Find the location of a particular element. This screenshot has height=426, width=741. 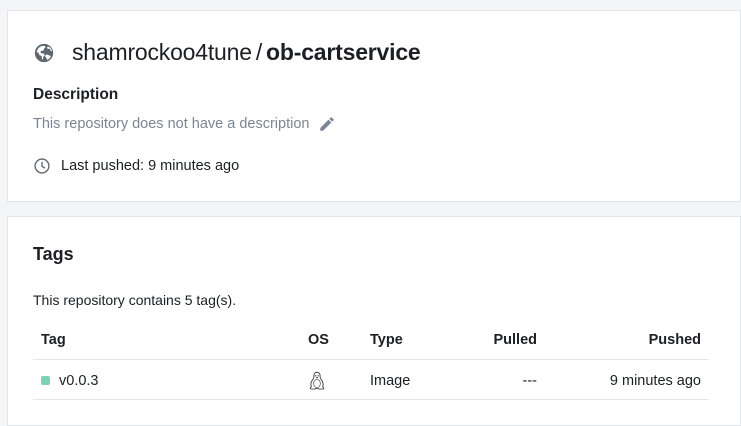

column-header-pulled: Pulled is located at coordinates (515, 340).